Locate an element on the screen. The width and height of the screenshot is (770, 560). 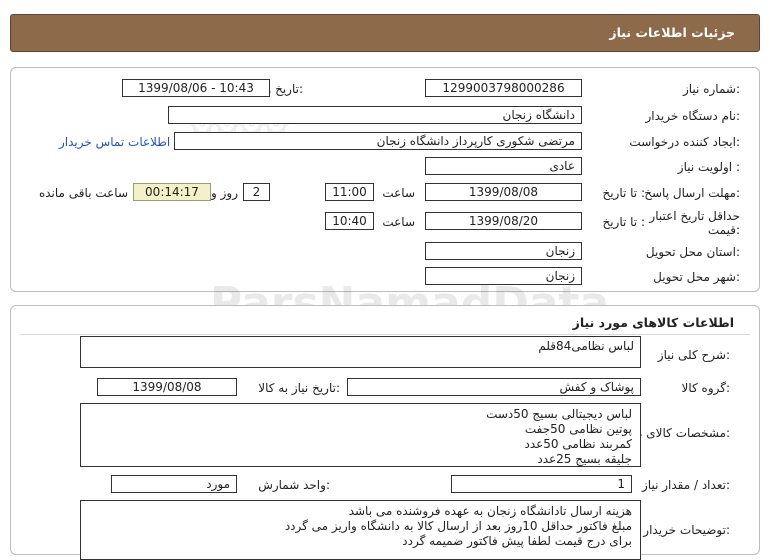
priority-field: عادی is located at coordinates (503, 166).